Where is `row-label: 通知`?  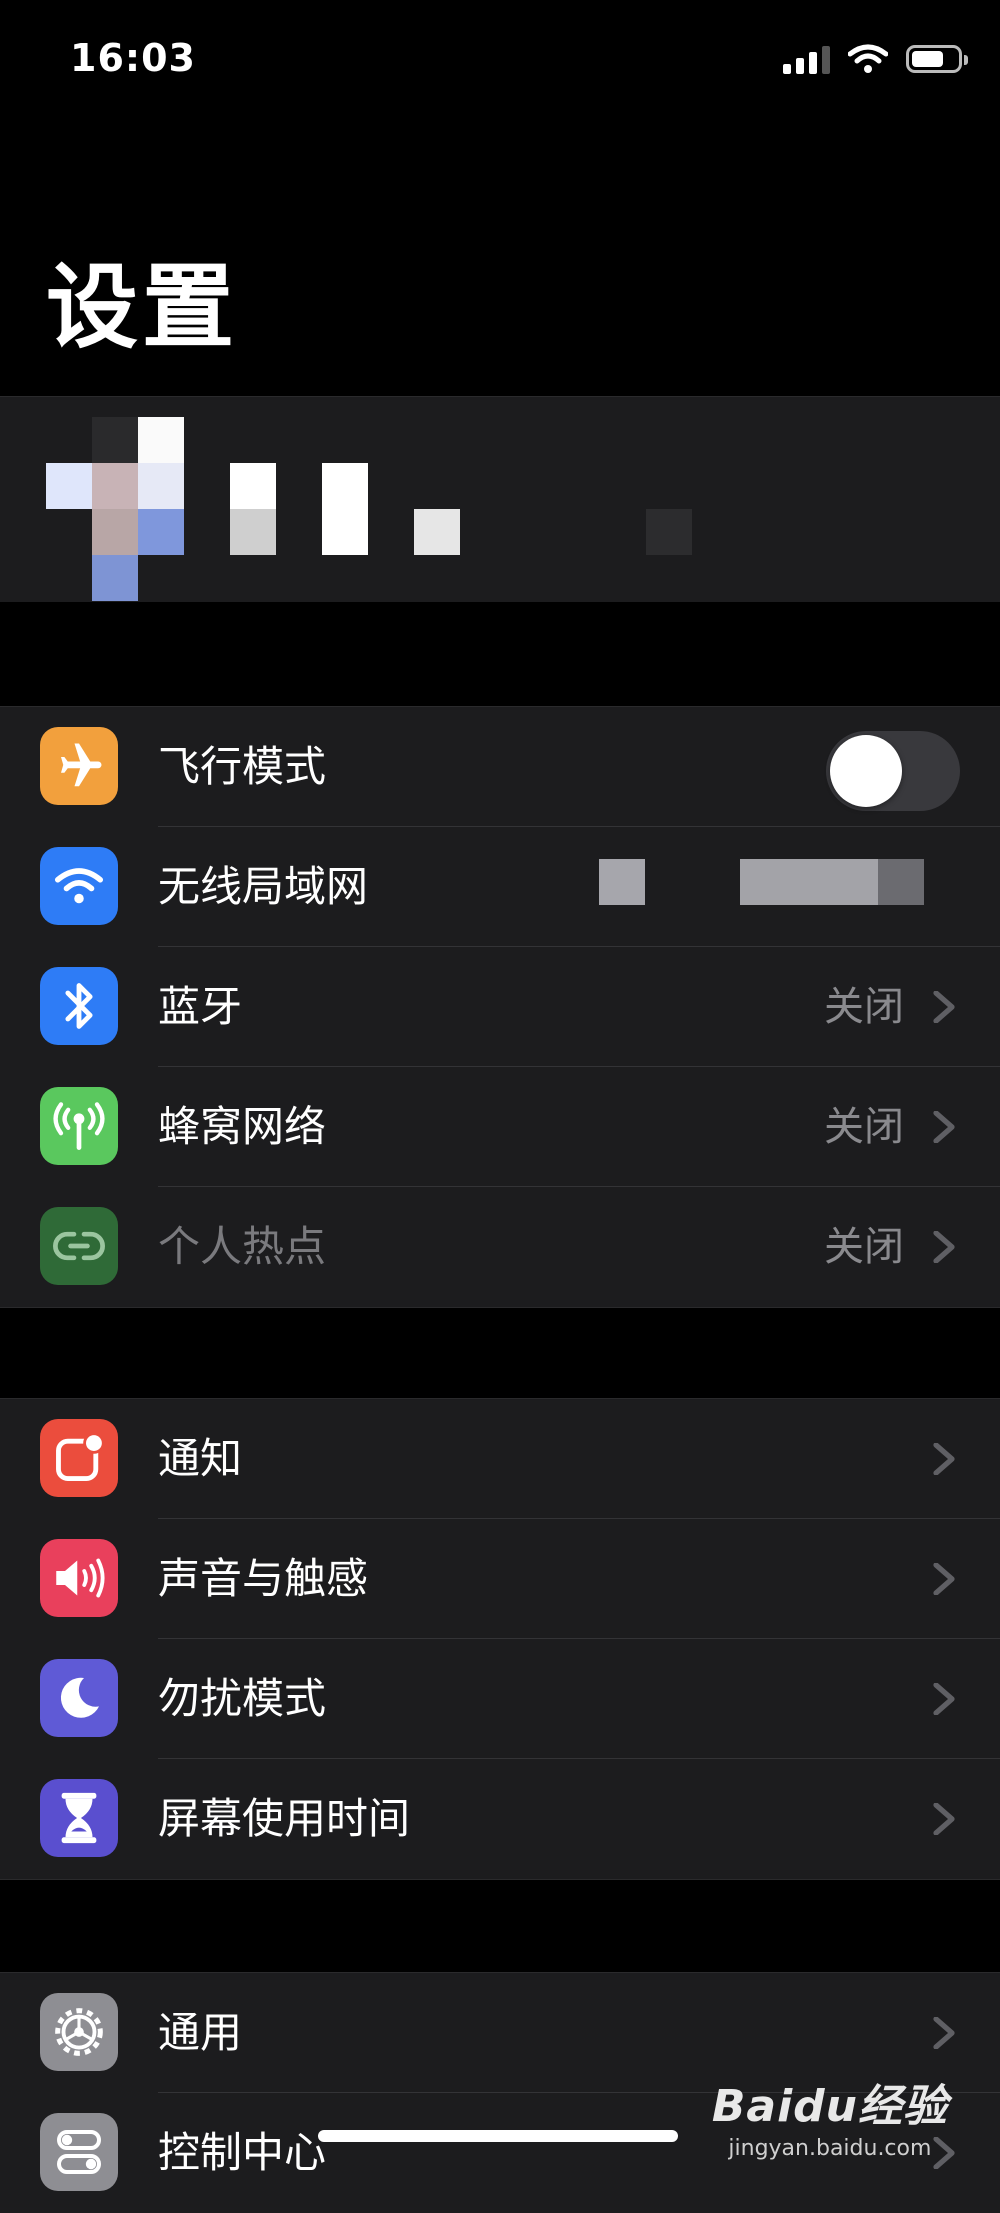
row-label: 通知 is located at coordinates (200, 1458).